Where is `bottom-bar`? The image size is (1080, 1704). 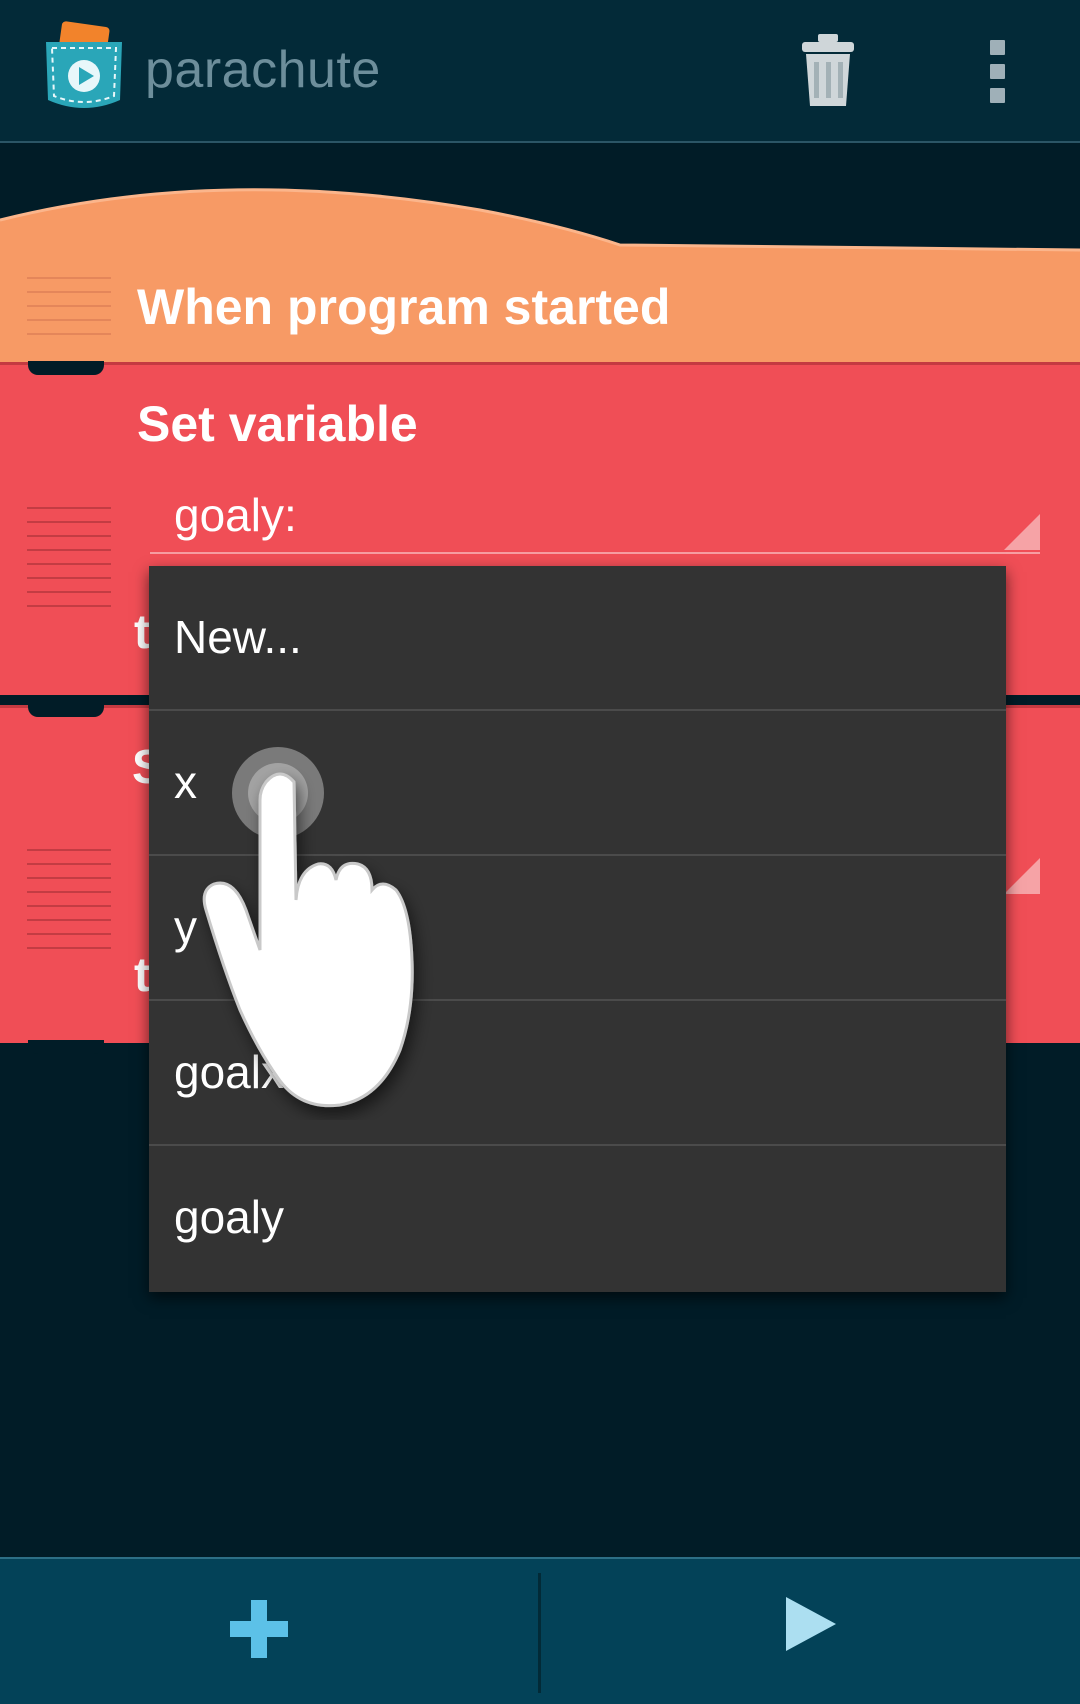
bottom-bar is located at coordinates (540, 1630).